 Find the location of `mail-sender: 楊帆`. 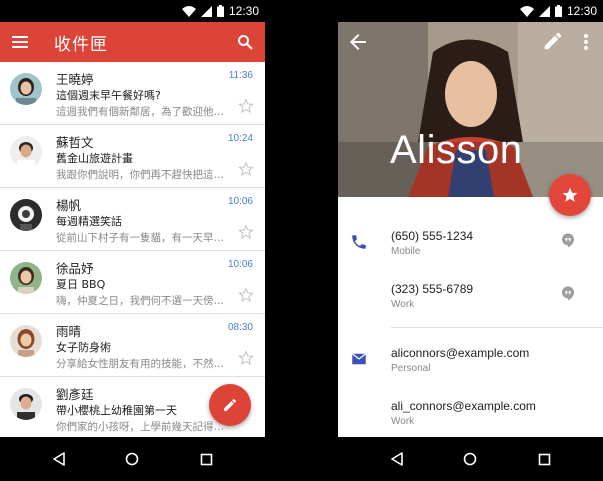

mail-sender: 楊帆 is located at coordinates (69, 205).